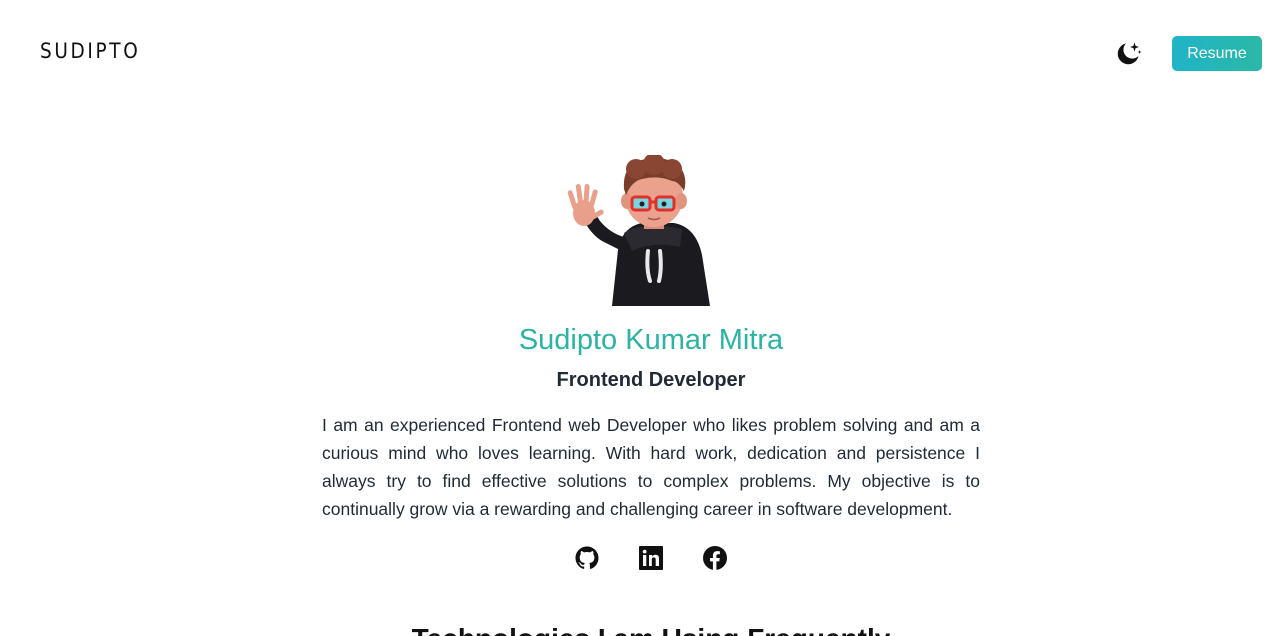  I want to click on profile-role: Frontend Developer, so click(651, 380).